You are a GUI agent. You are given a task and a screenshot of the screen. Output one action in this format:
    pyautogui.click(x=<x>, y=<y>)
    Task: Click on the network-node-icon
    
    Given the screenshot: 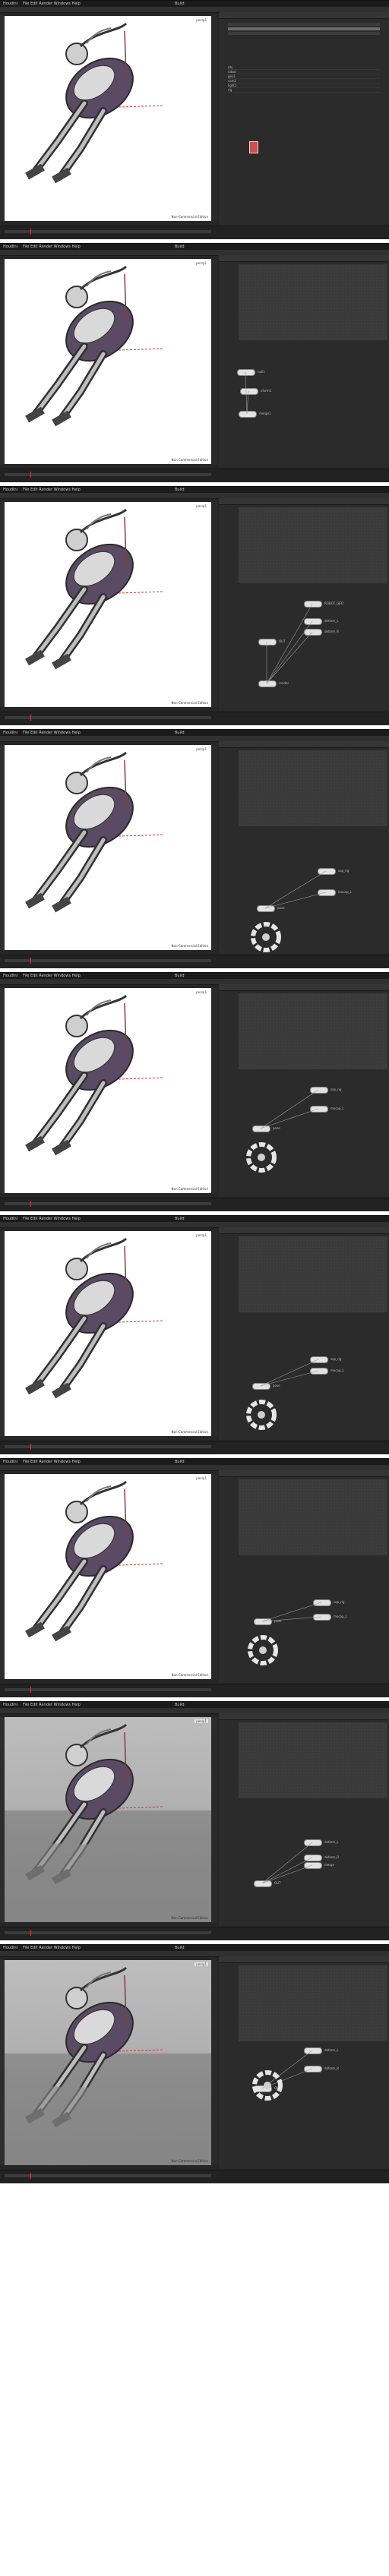 What is the action you would take?
    pyautogui.click(x=253, y=147)
    